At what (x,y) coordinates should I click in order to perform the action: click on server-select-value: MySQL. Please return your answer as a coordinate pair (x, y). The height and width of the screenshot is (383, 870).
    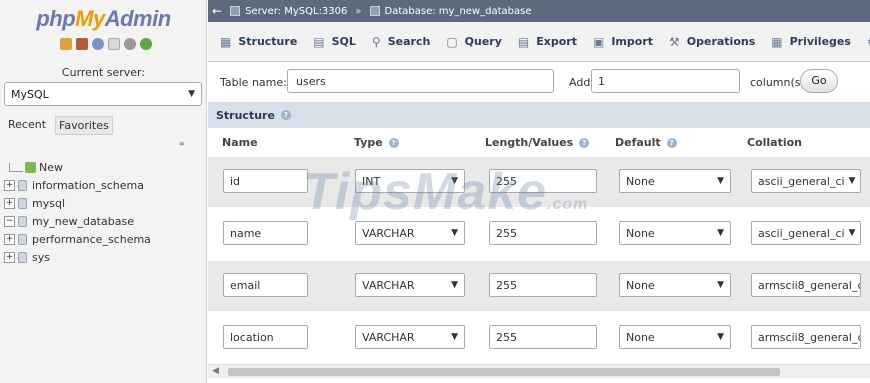
    Looking at the image, I should click on (30, 94).